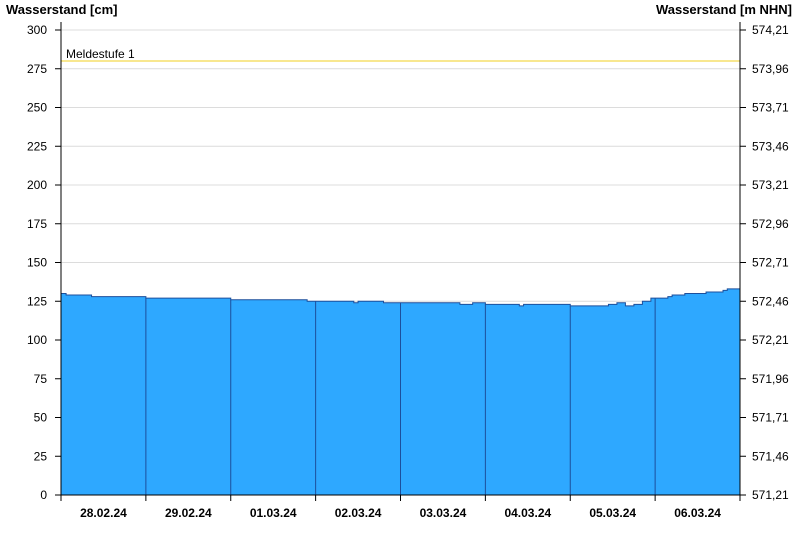  Describe the element at coordinates (400, 54) in the screenshot. I see `threshold-group: Meldestufe 1` at that location.